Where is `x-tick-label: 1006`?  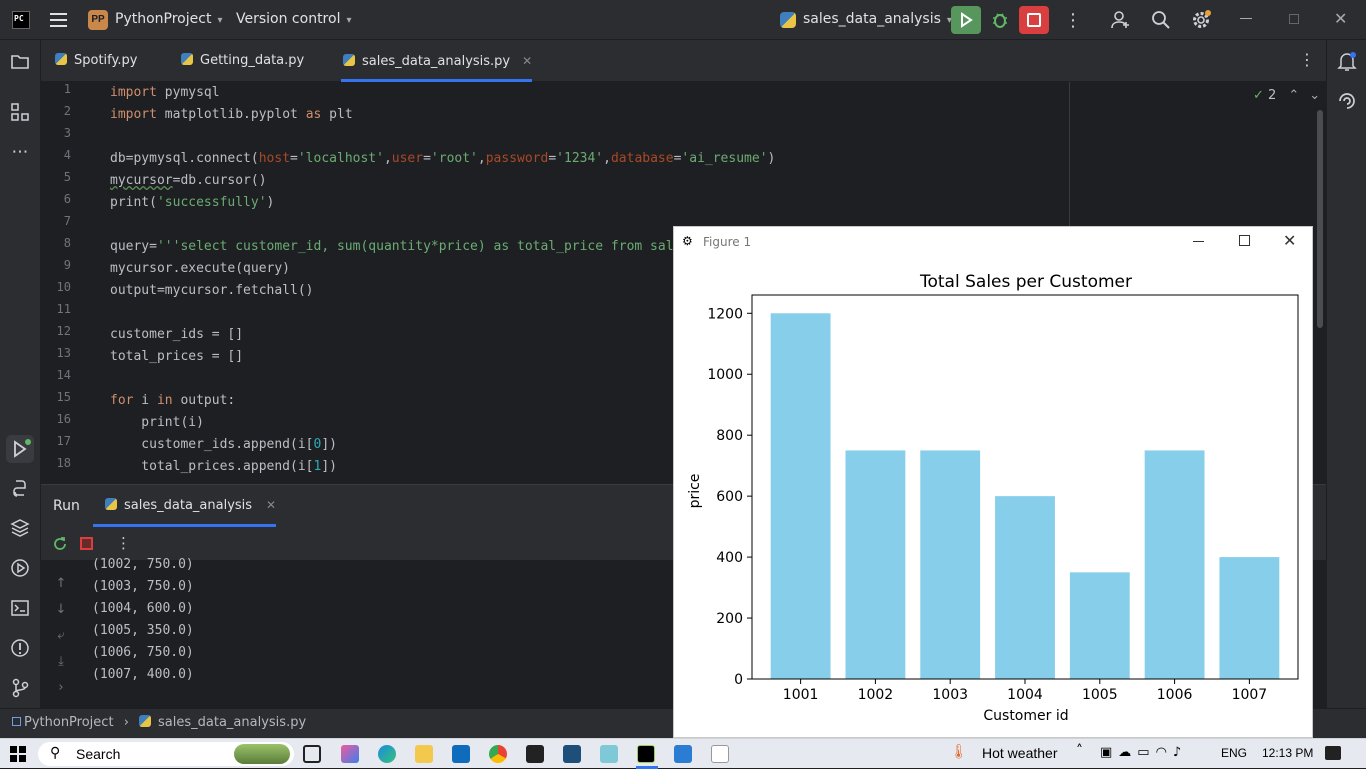
x-tick-label: 1006 is located at coordinates (1175, 695).